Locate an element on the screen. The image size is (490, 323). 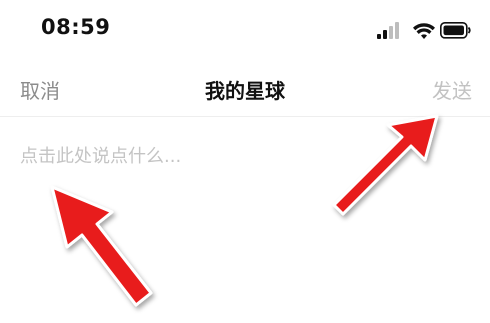
status-time: 08:59 is located at coordinates (76, 27).